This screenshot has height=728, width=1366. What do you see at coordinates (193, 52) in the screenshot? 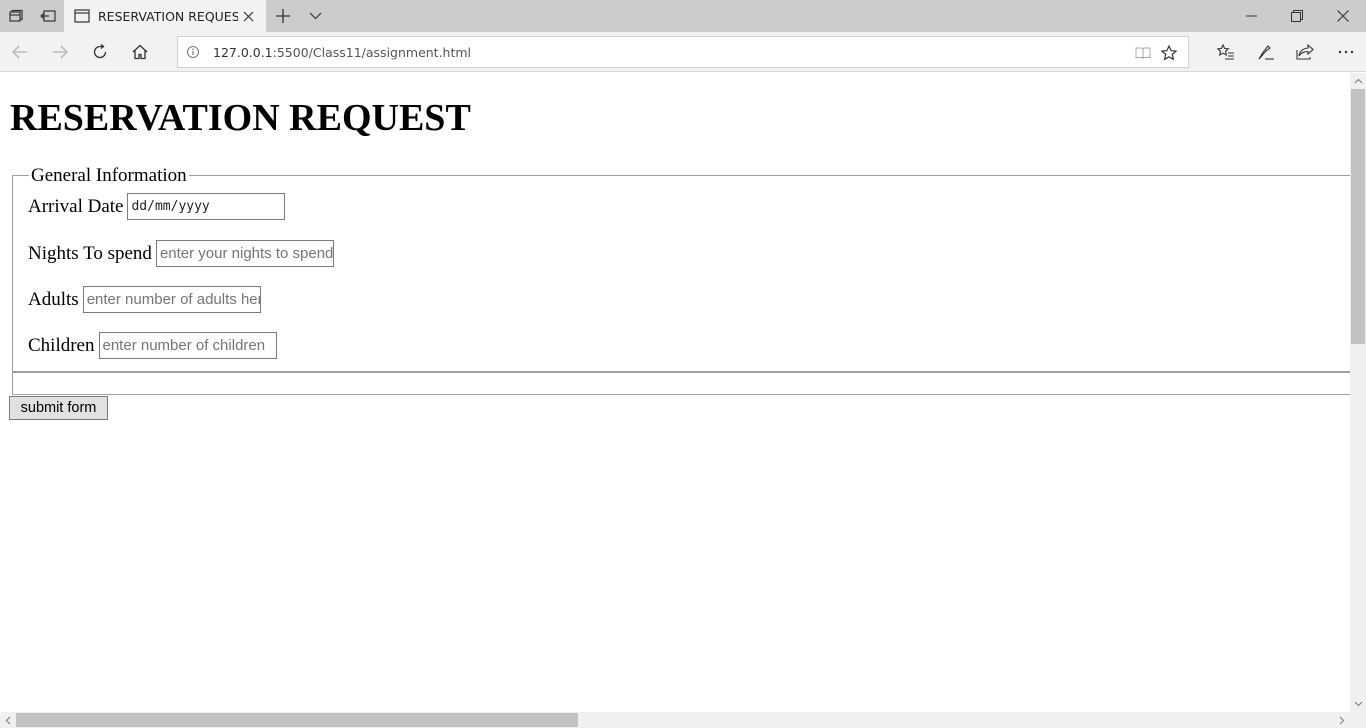
I see `info-icon` at bounding box center [193, 52].